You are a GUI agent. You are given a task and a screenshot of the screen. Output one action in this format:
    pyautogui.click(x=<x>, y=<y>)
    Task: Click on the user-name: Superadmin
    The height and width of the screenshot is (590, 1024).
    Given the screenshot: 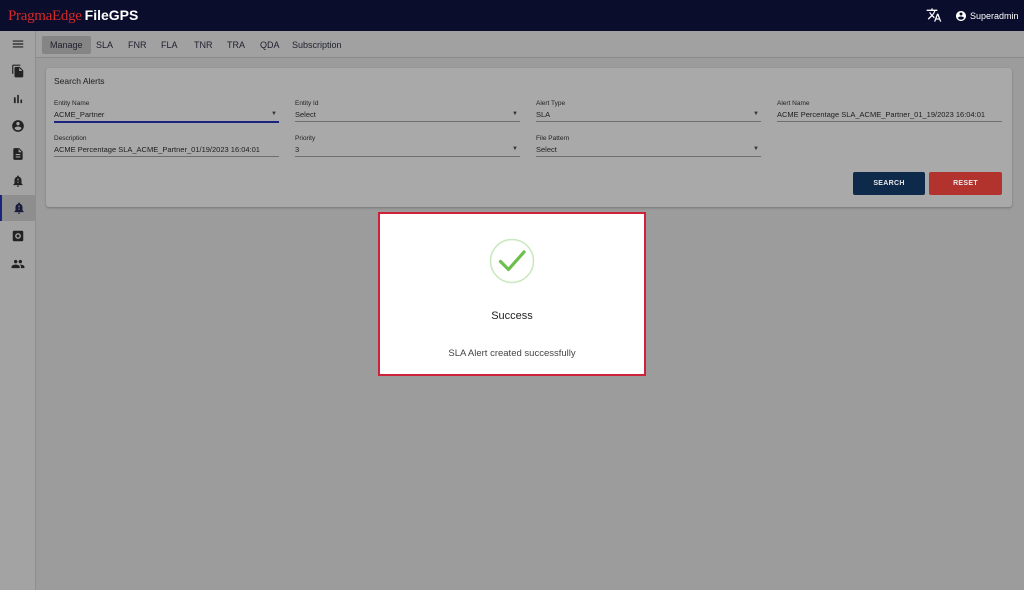 What is the action you would take?
    pyautogui.click(x=994, y=15)
    